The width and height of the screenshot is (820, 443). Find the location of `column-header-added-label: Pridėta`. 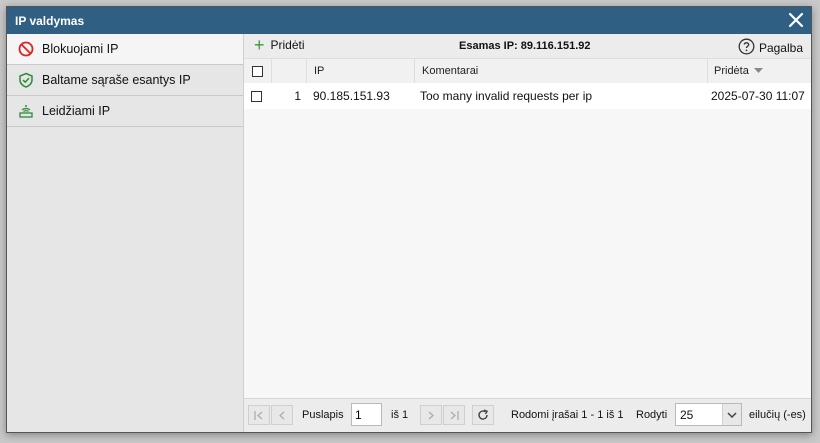

column-header-added-label: Pridėta is located at coordinates (731, 71).